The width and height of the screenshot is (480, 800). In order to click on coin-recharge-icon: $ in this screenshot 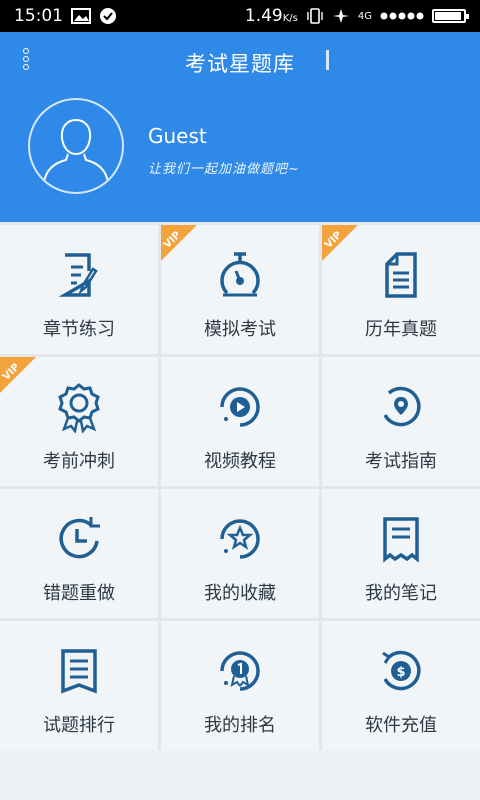, I will do `click(401, 670)`.